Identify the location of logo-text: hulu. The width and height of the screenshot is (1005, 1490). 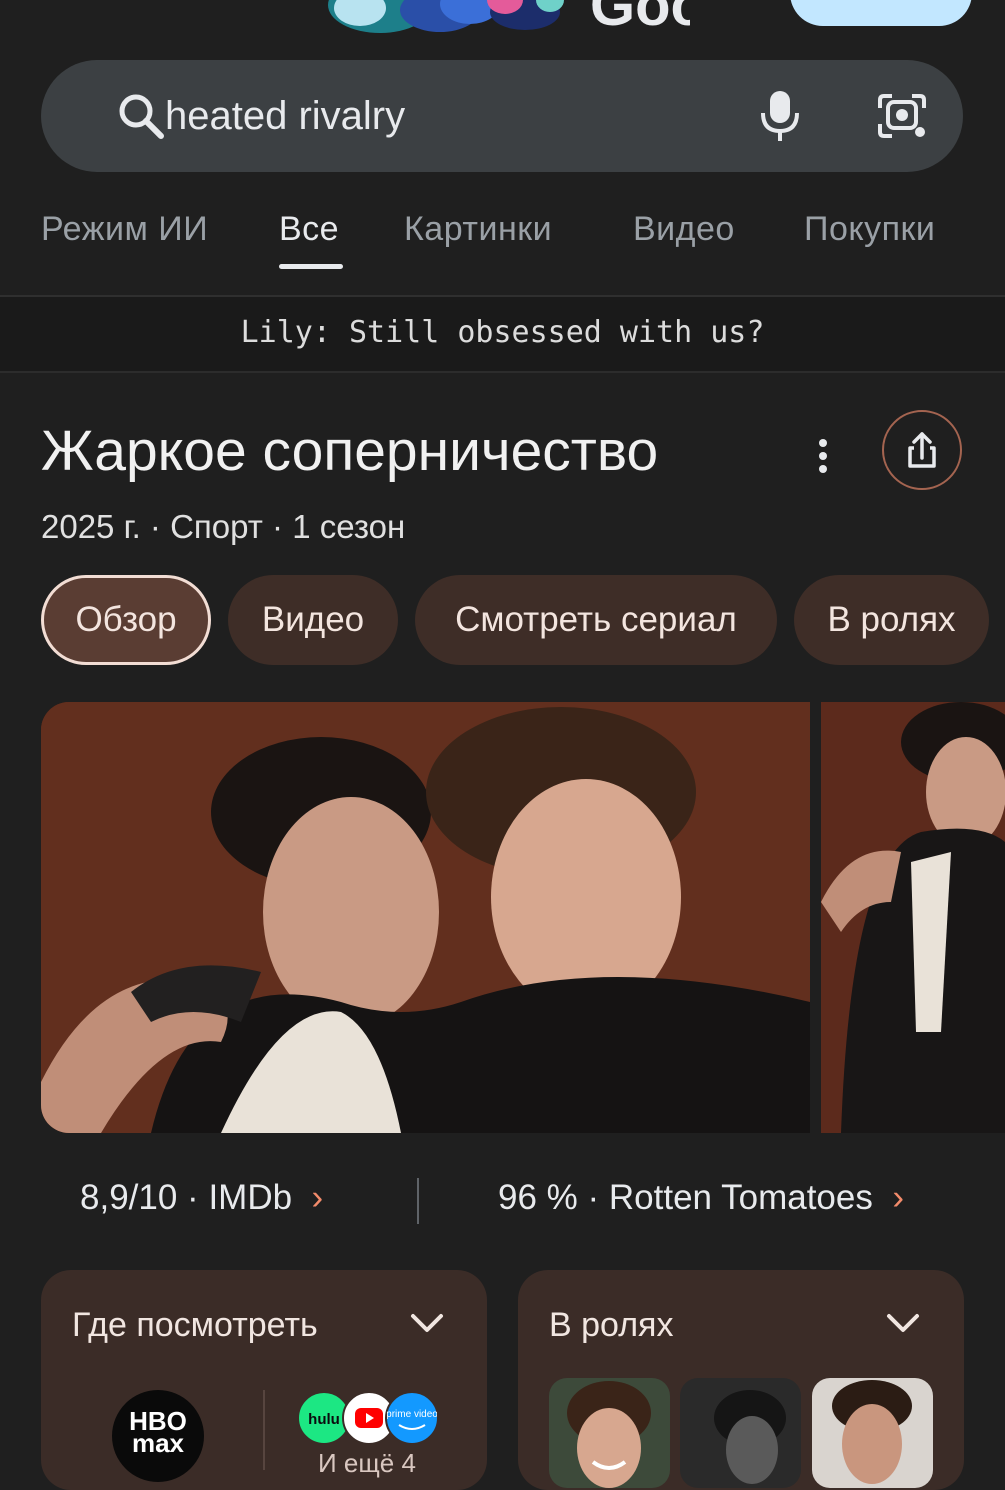
(324, 1419).